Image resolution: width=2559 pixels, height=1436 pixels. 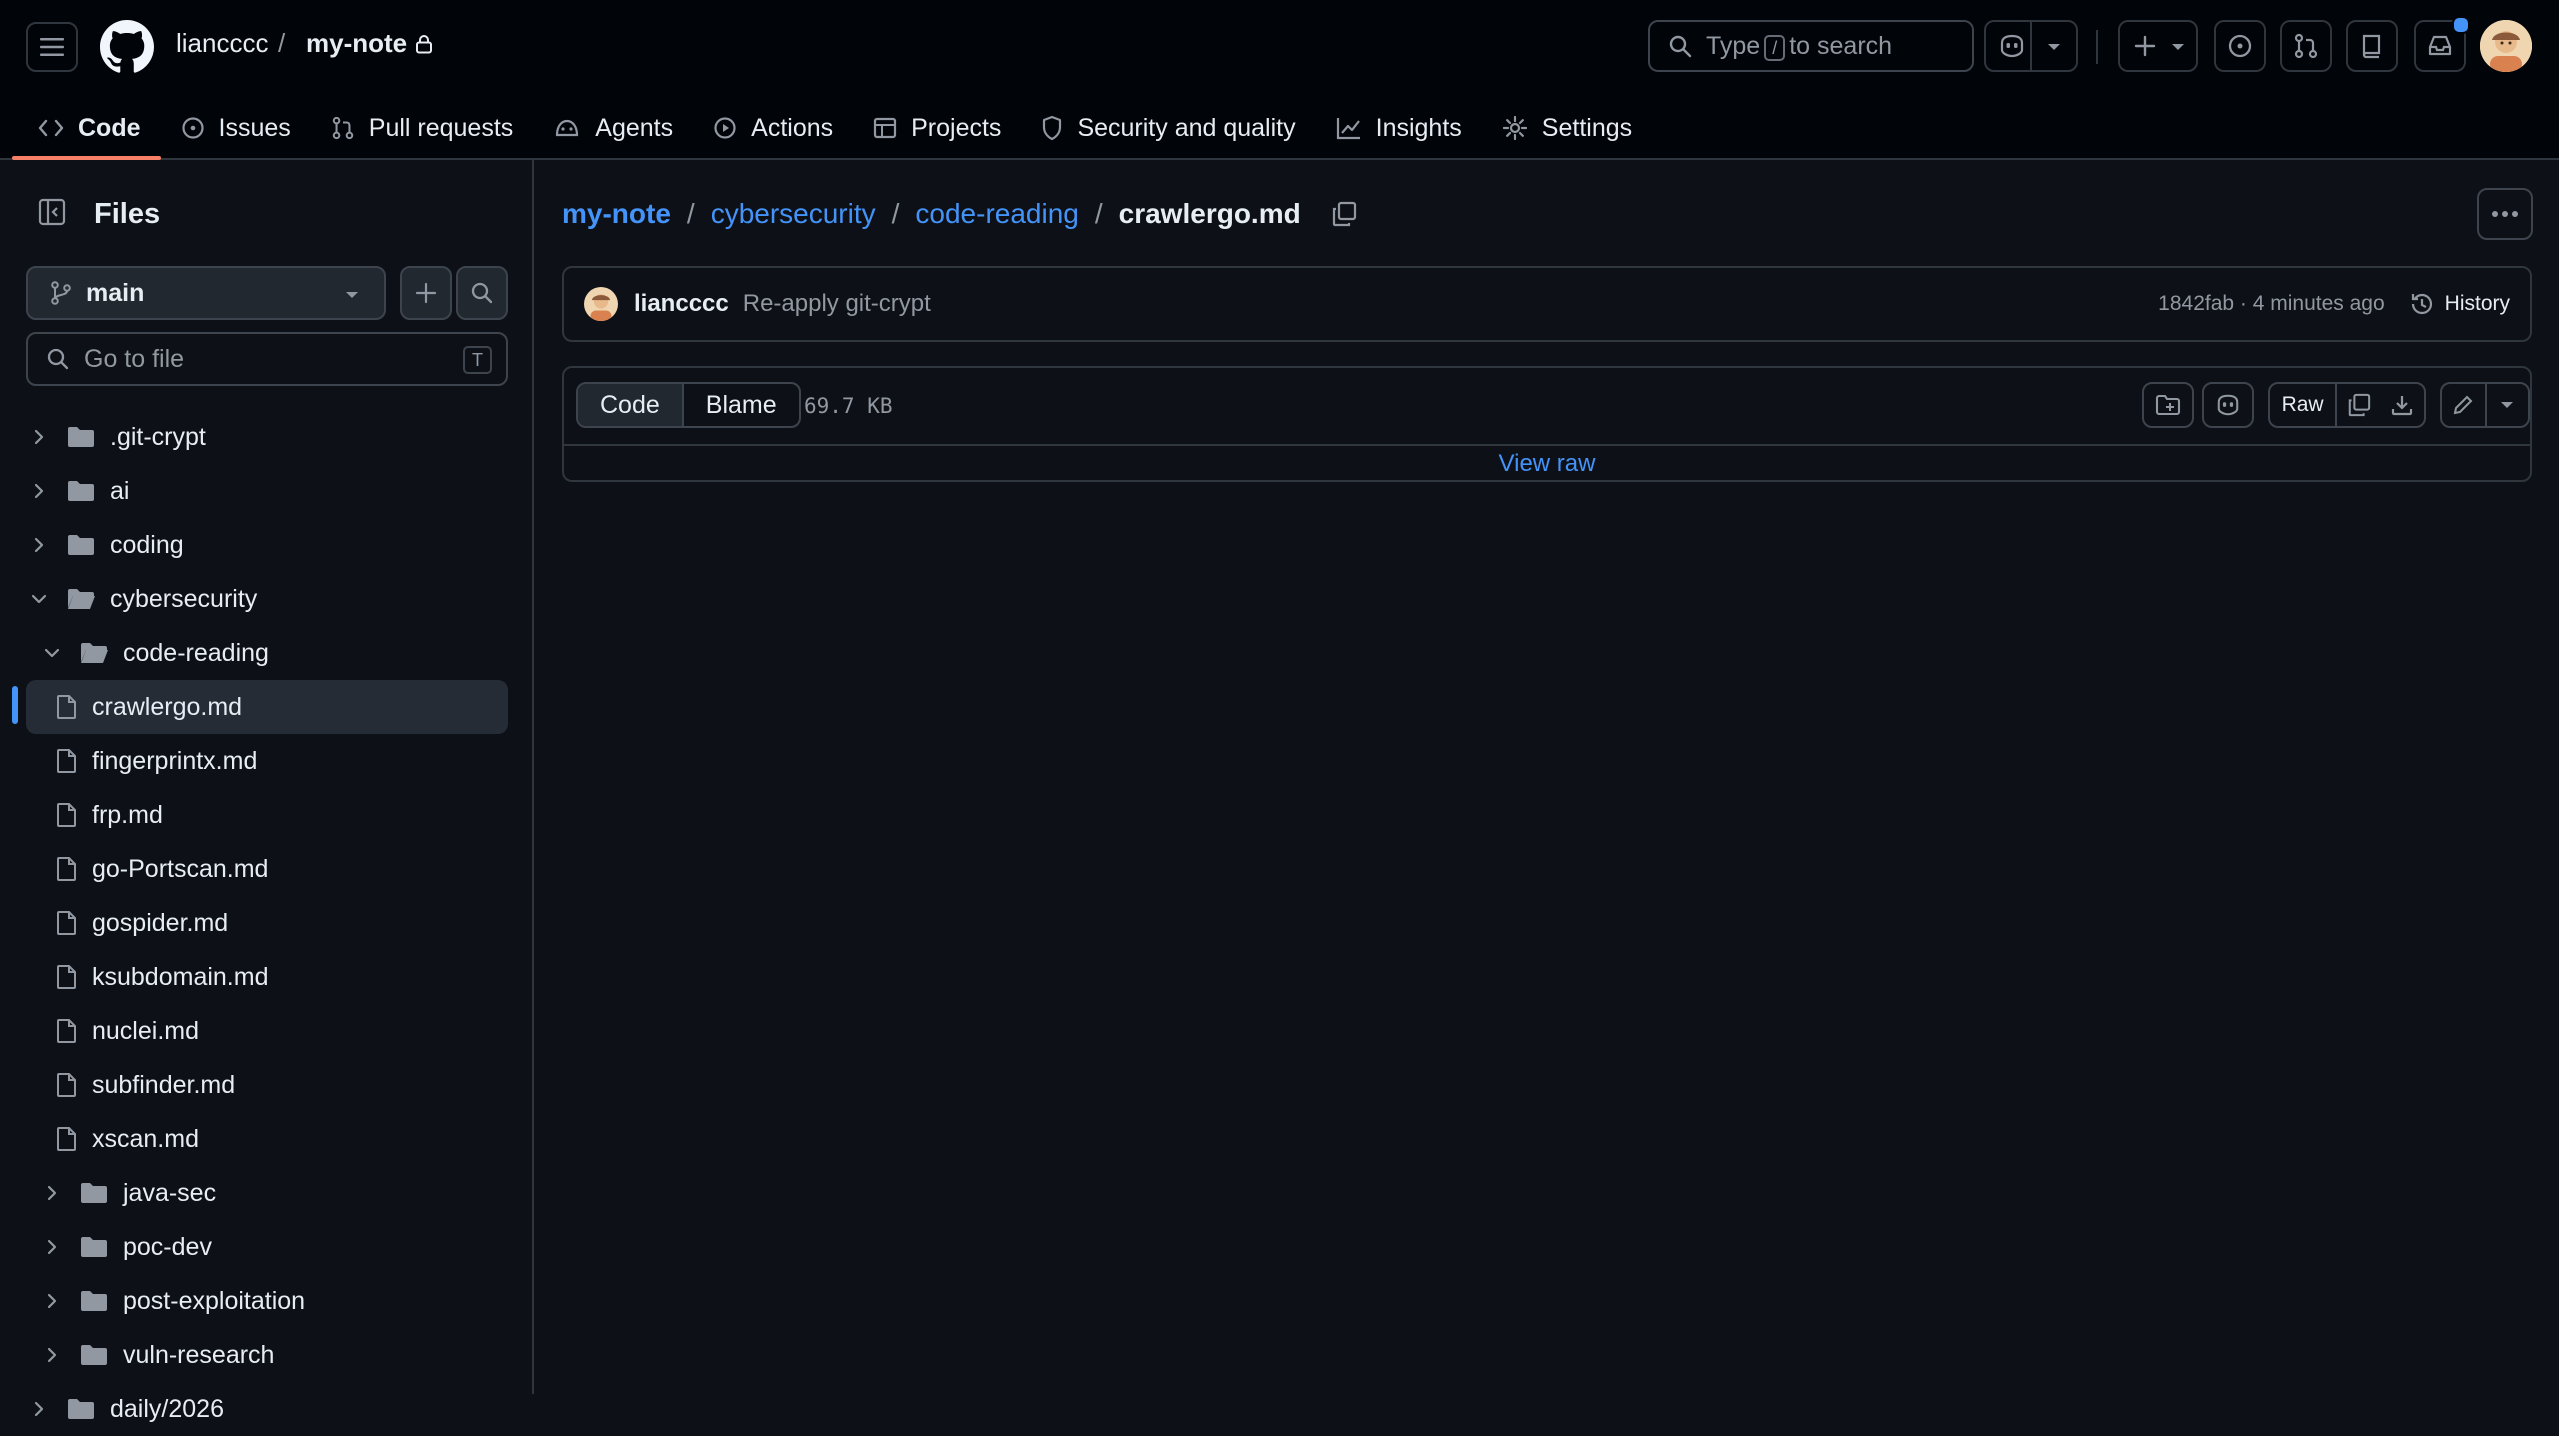 I want to click on owner-link: liancccc, so click(x=222, y=43).